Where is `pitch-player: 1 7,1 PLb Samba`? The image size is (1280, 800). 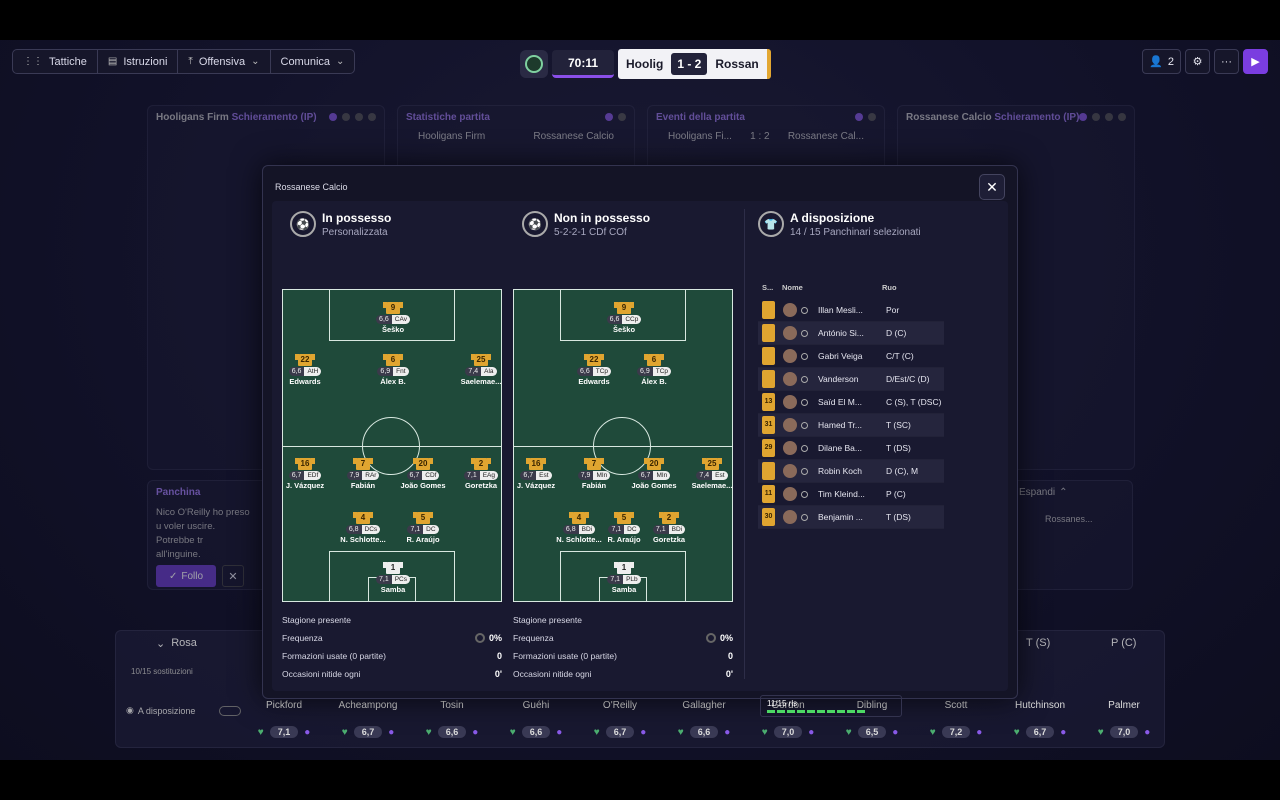
pitch-player: 1 7,1 PLb Samba is located at coordinates (624, 581).